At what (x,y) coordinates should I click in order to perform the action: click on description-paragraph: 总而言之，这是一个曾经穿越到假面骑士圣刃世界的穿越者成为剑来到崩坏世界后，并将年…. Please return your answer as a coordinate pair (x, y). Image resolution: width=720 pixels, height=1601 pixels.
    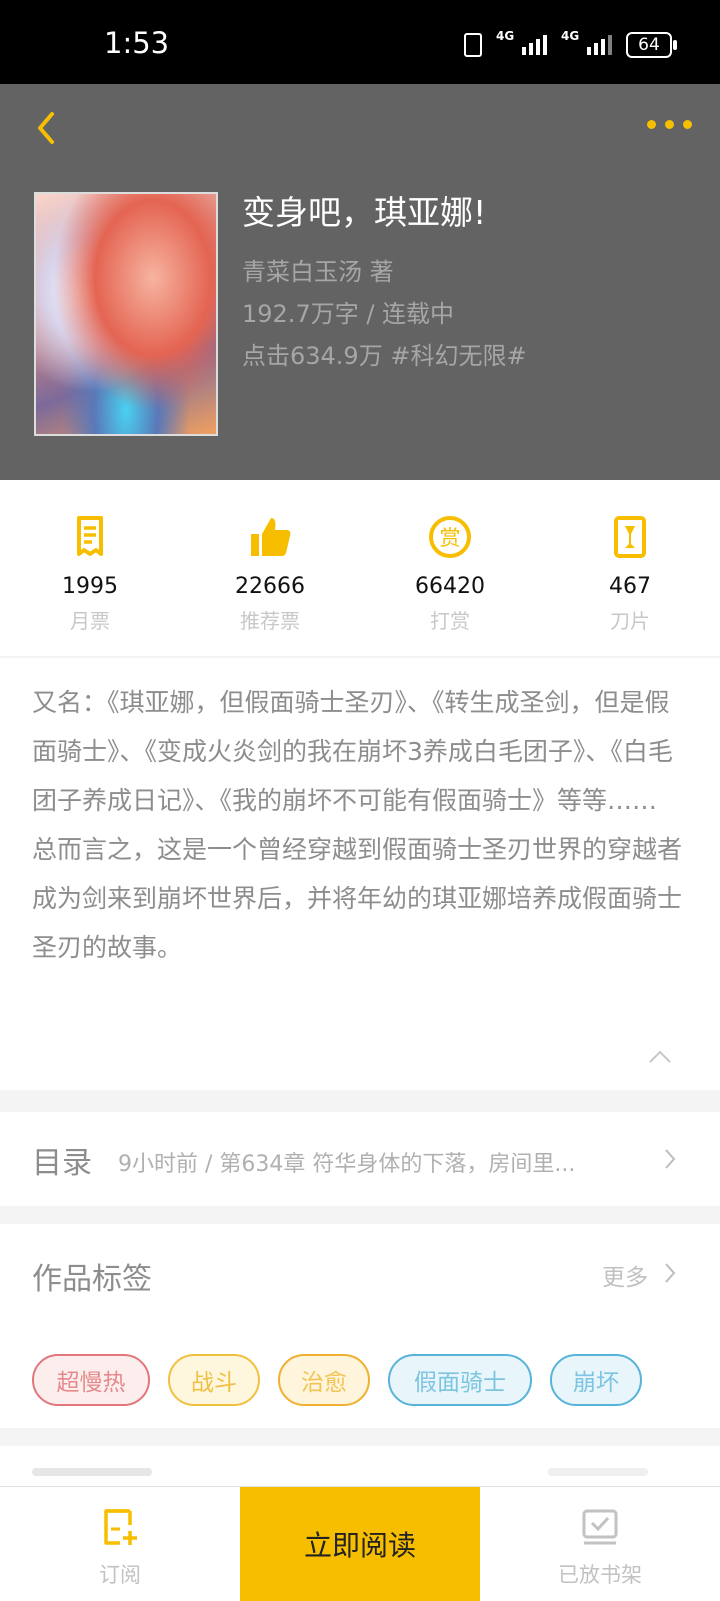
    Looking at the image, I should click on (357, 898).